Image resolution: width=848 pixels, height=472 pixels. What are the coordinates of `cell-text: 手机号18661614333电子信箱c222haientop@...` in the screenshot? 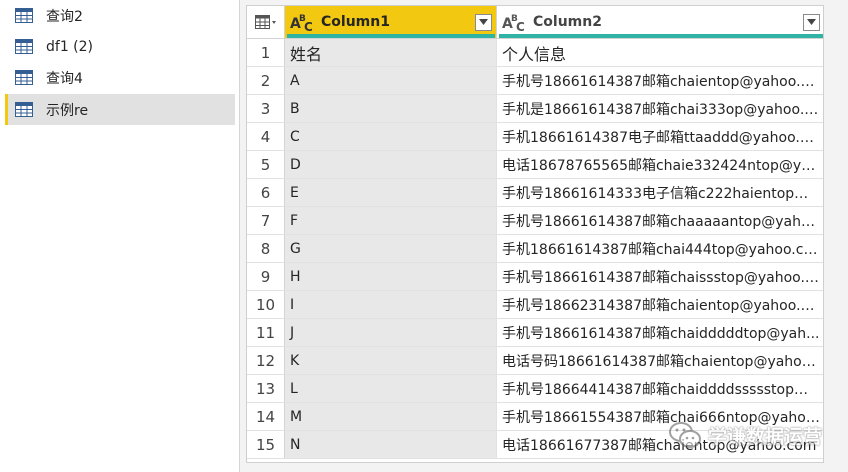 It's located at (661, 193).